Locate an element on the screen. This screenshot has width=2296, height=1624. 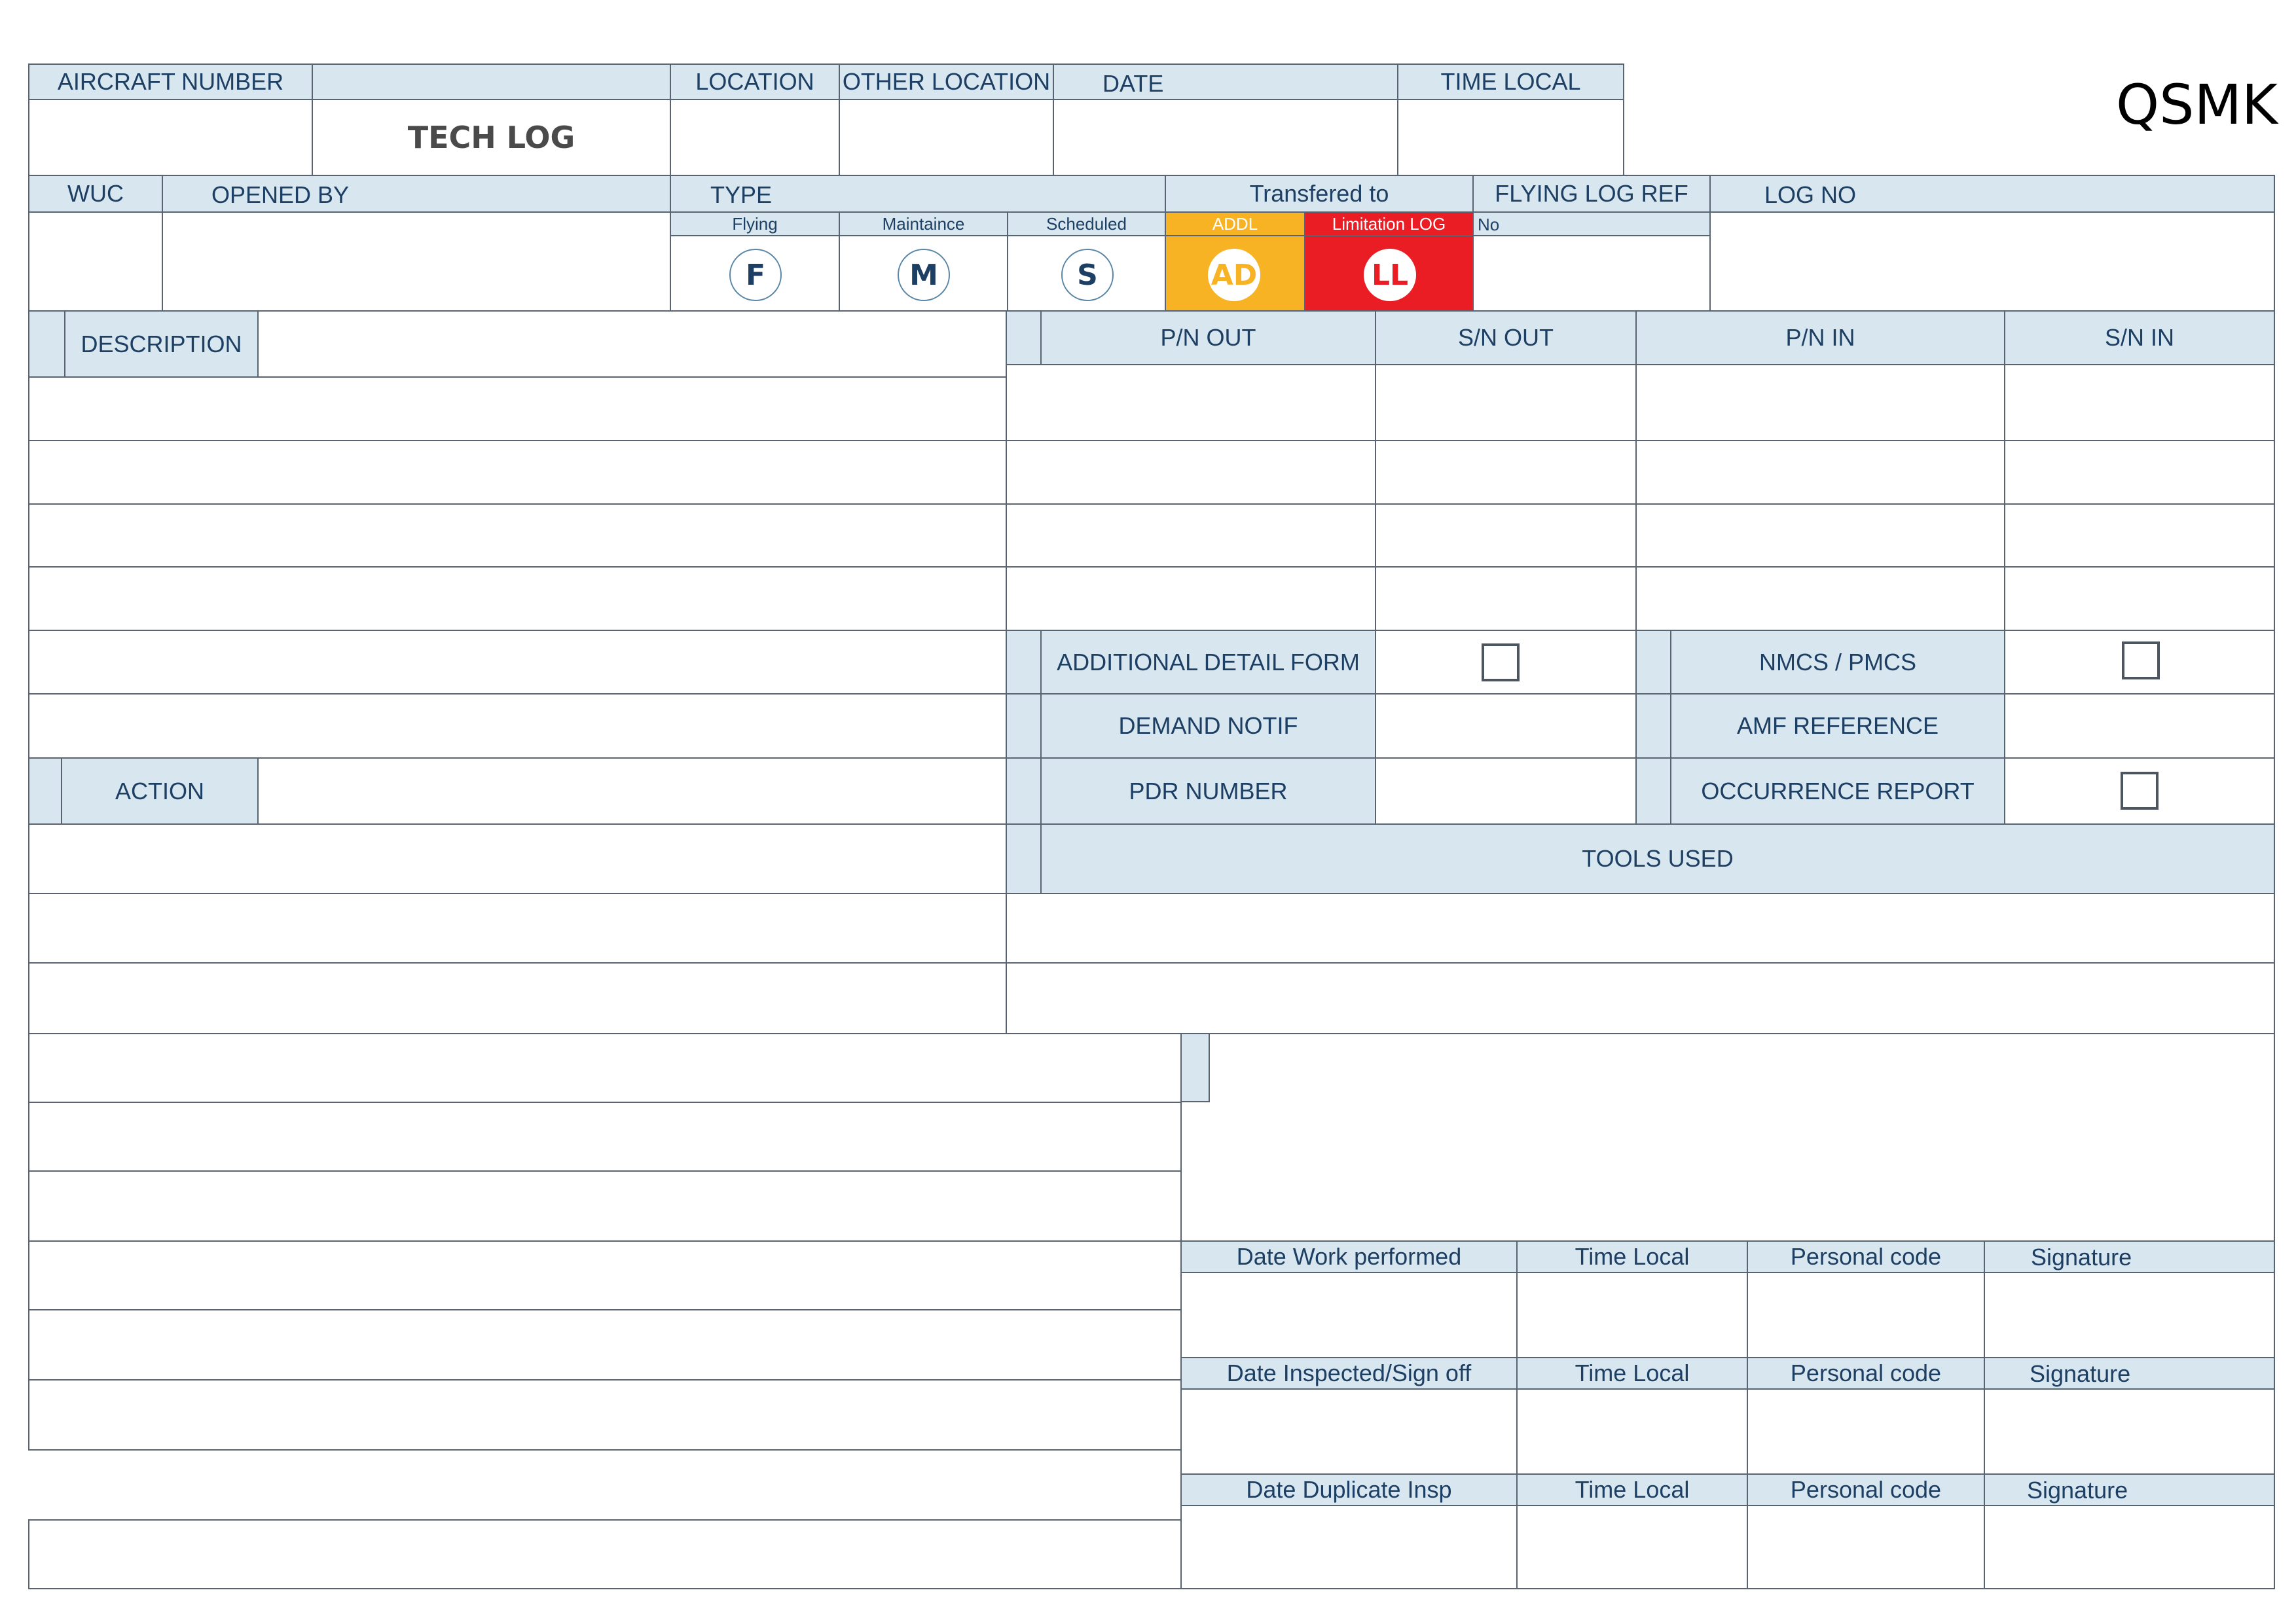
description-tab is located at coordinates (46, 344).